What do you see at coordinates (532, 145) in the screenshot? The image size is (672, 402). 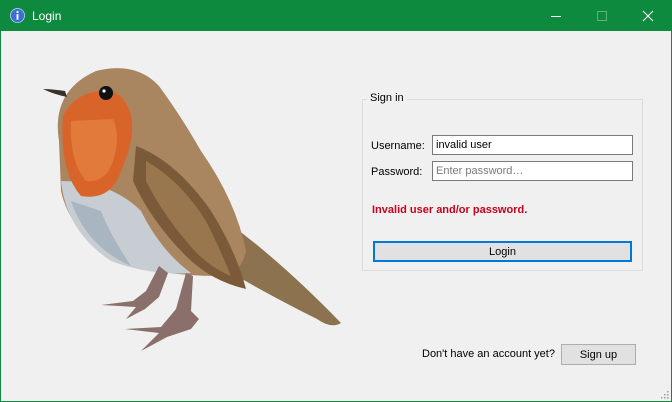 I see `username-field` at bounding box center [532, 145].